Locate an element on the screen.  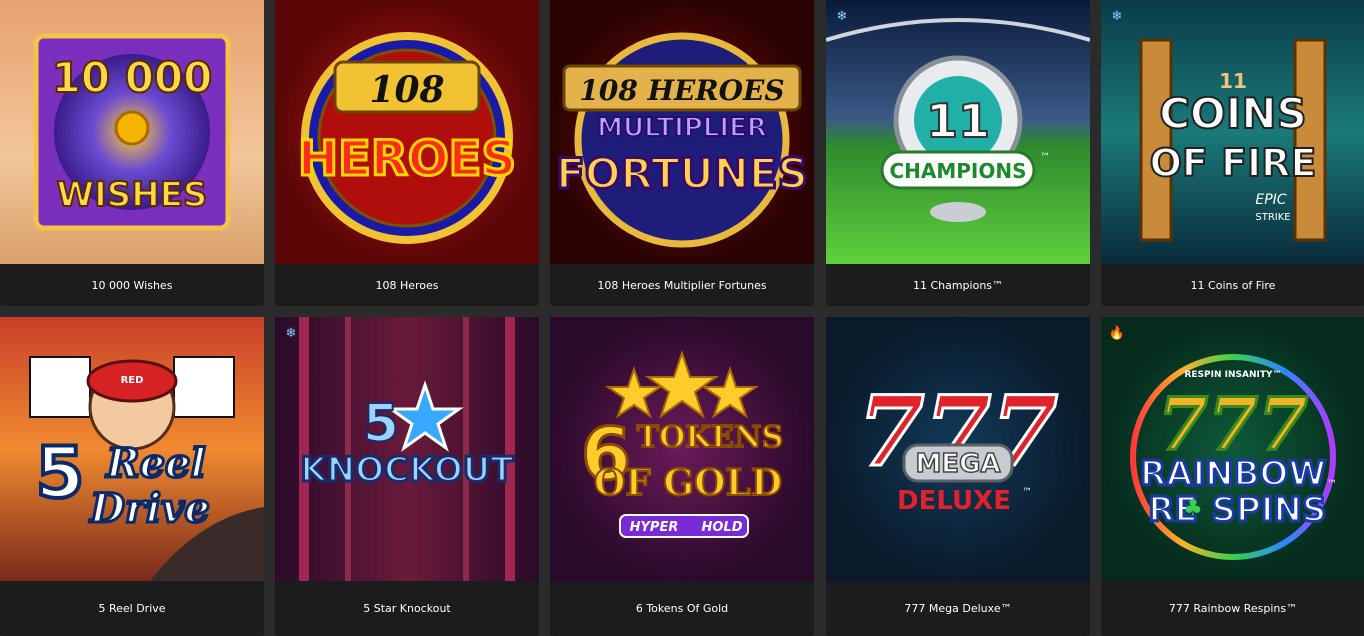
svg-text: DELUXE is located at coordinates (954, 501).